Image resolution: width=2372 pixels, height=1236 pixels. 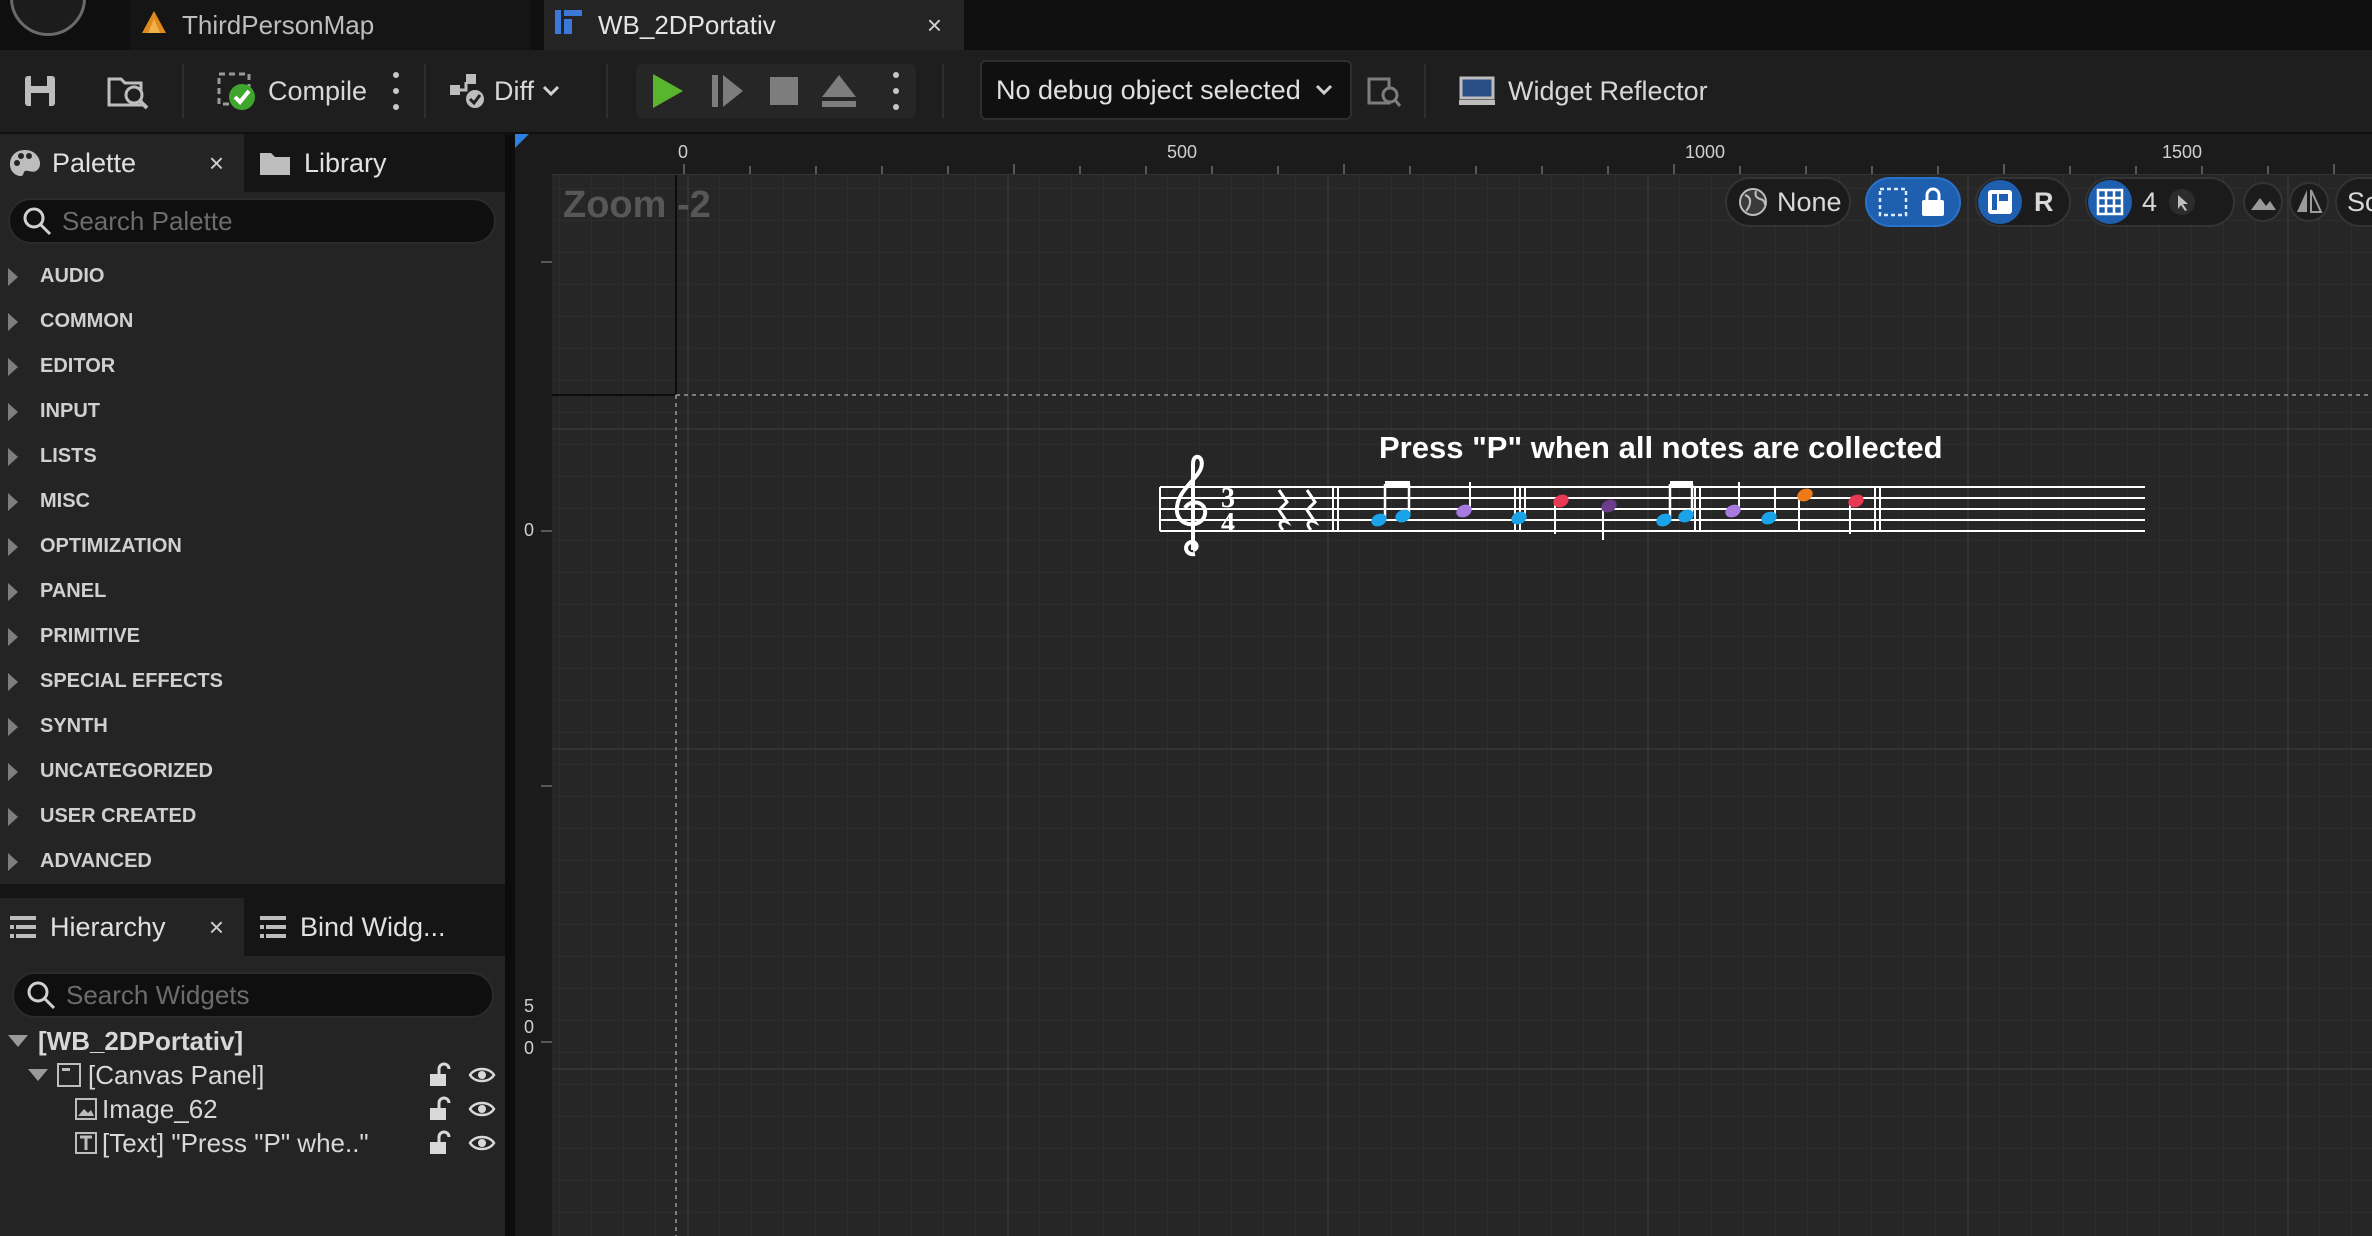 What do you see at coordinates (896, 91) in the screenshot?
I see `play-options-icon` at bounding box center [896, 91].